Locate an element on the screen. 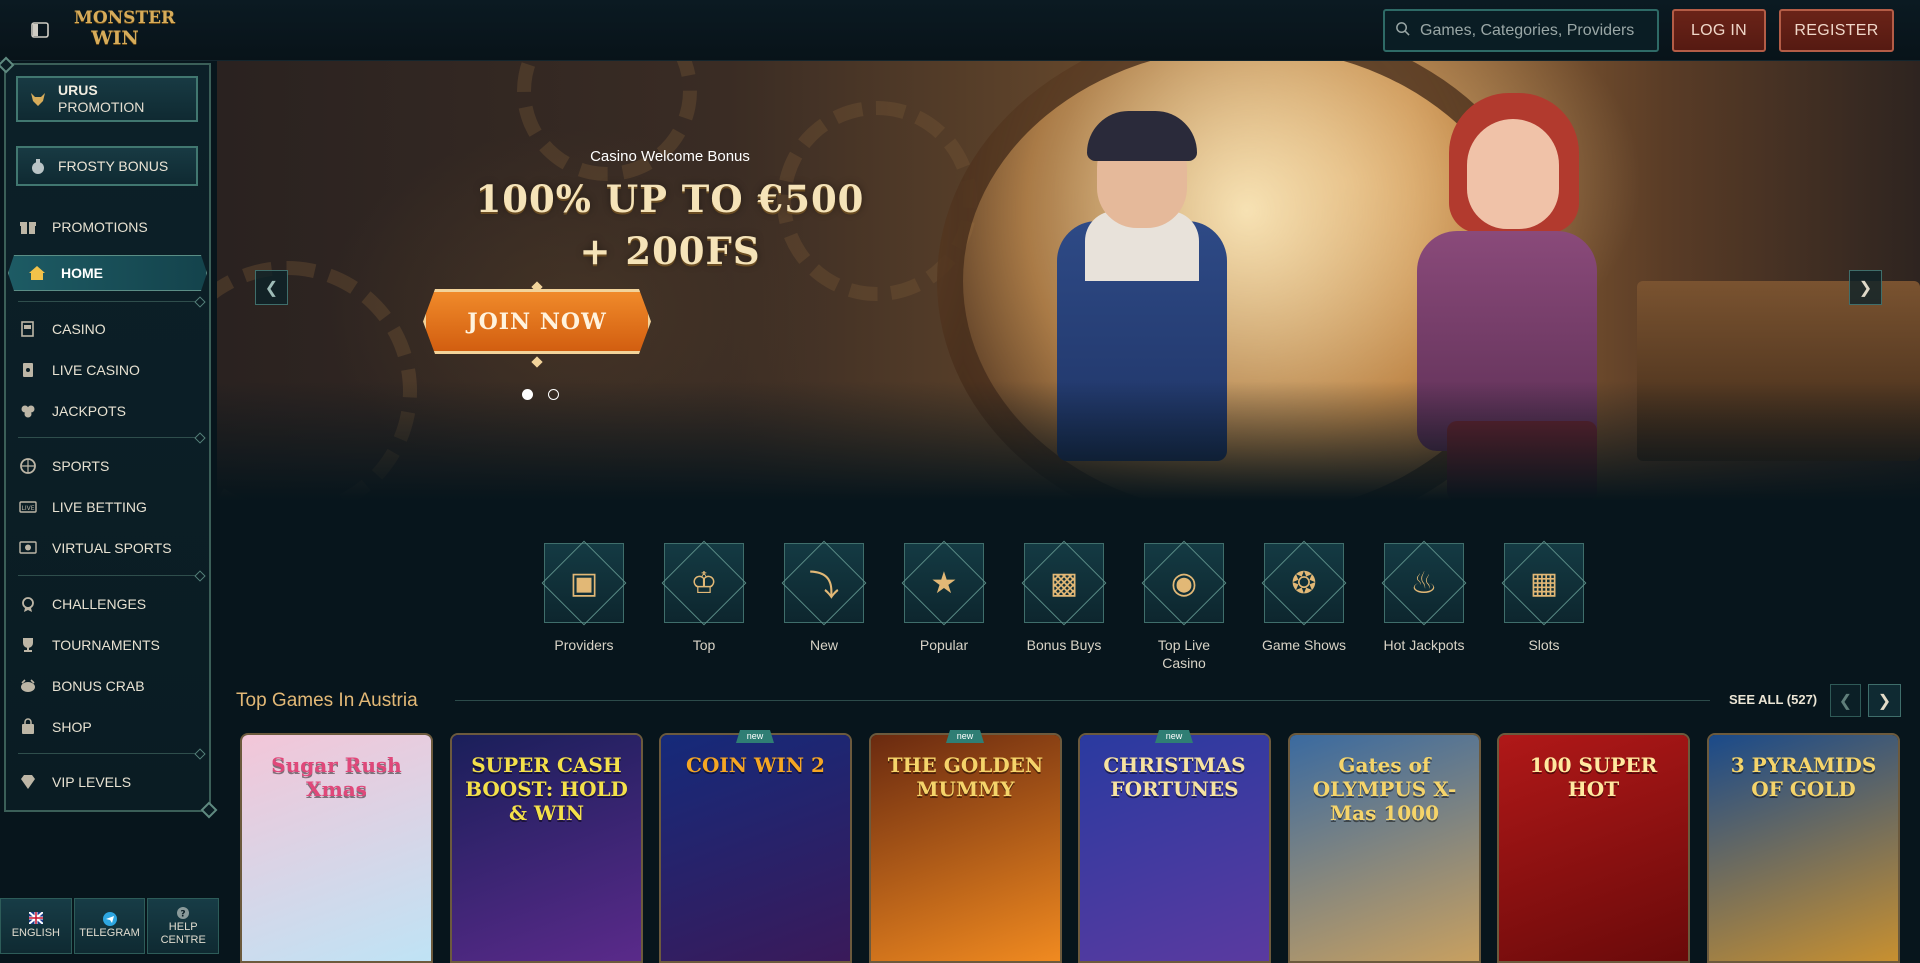  category-top: ♔ Top is located at coordinates (704, 598).